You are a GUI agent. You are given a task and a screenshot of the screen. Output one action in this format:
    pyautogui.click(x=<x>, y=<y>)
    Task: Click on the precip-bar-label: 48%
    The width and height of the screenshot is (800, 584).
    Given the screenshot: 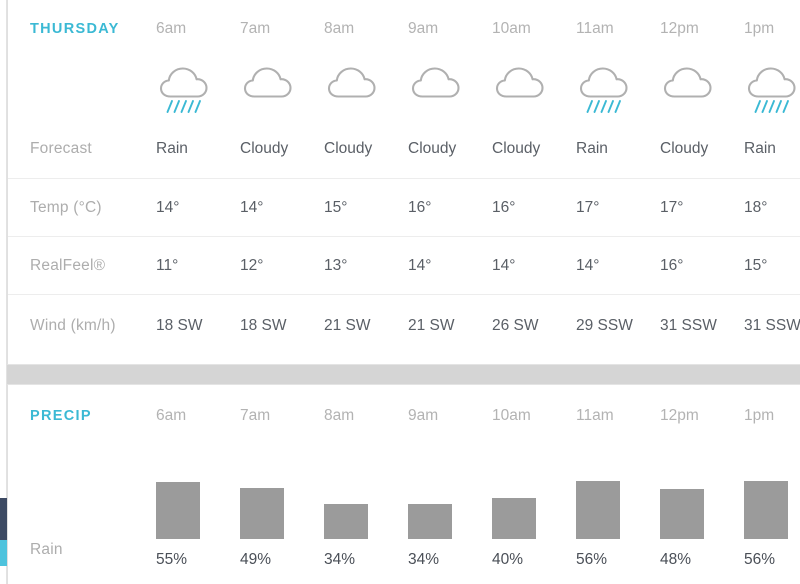 What is the action you would take?
    pyautogui.click(x=676, y=559)
    